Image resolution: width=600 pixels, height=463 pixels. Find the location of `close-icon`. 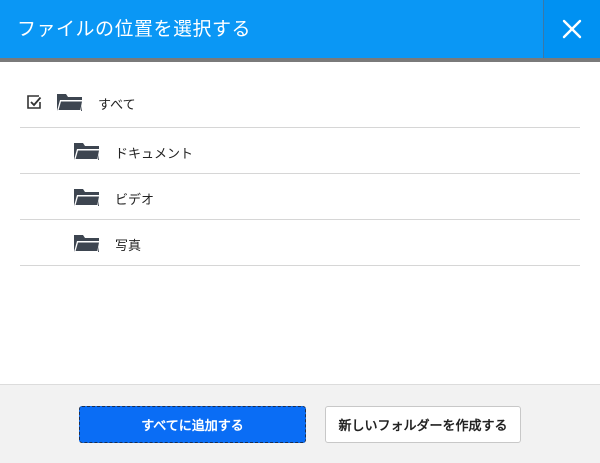

close-icon is located at coordinates (572, 29).